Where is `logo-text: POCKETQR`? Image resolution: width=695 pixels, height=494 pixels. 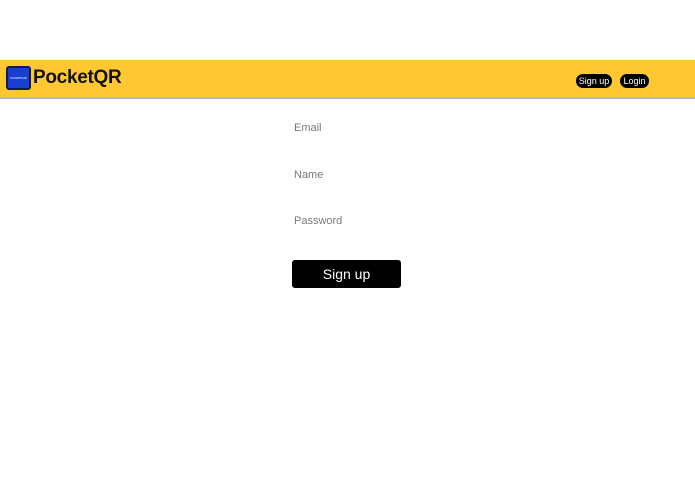 logo-text: POCKETQR is located at coordinates (18, 77).